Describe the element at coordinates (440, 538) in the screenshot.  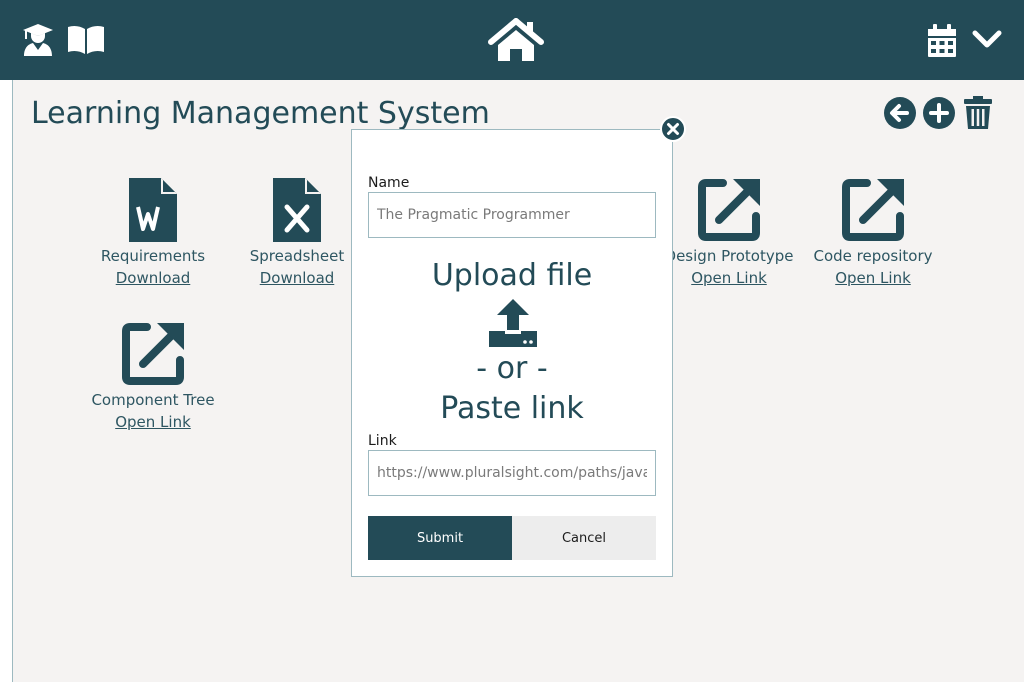
I see `submit-button: Submit` at that location.